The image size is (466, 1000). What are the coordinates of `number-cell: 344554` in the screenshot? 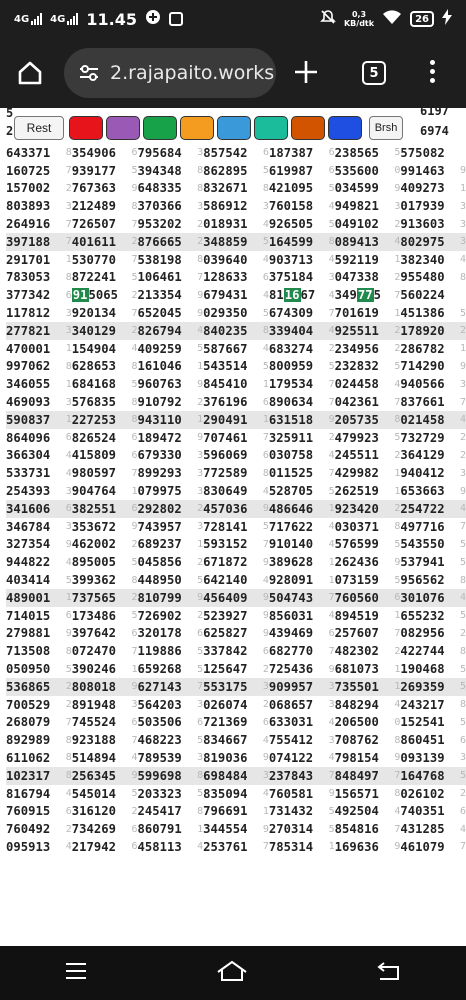 It's located at (233, 829).